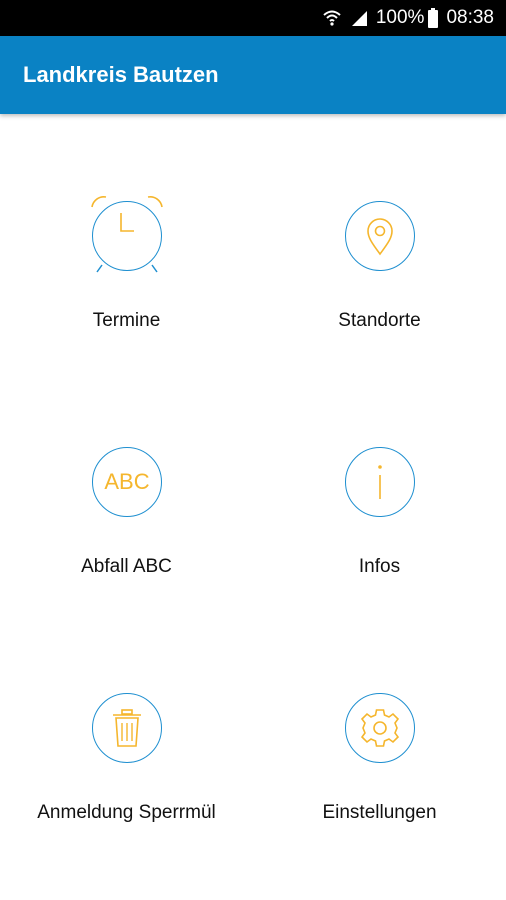 Image resolution: width=506 pixels, height=900 pixels. What do you see at coordinates (127, 234) in the screenshot?
I see `alarm-clock-icon` at bounding box center [127, 234].